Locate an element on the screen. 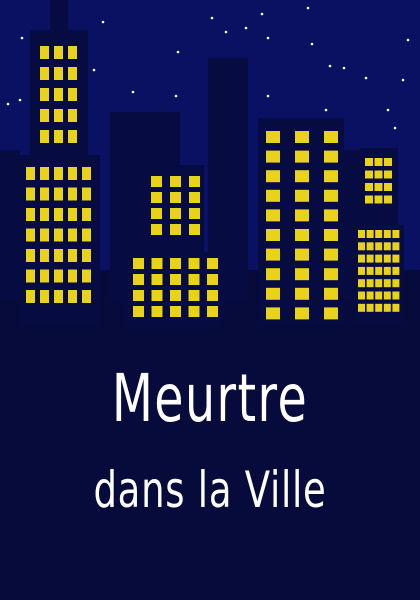 Image resolution: width=420 pixels, height=600 pixels. poster-title: Meurtre is located at coordinates (210, 398).